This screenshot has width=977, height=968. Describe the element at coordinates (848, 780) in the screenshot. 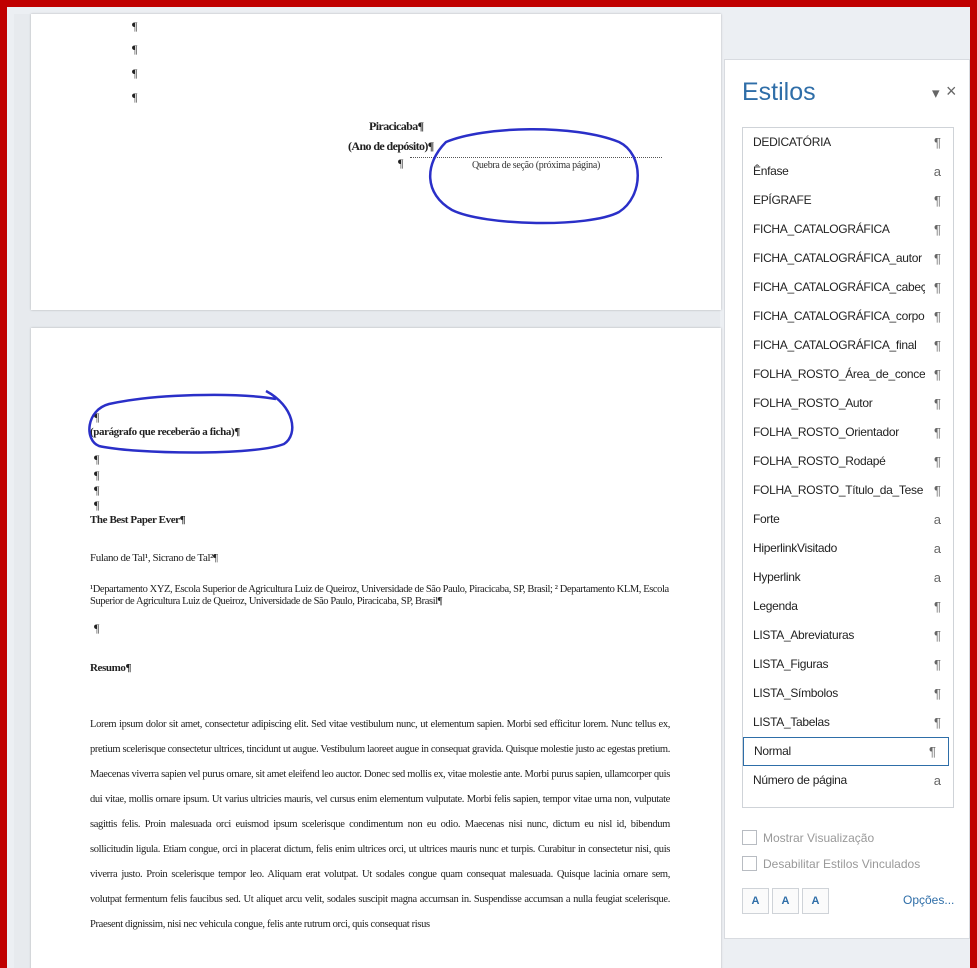

I see `style-item: Número de página a` at that location.